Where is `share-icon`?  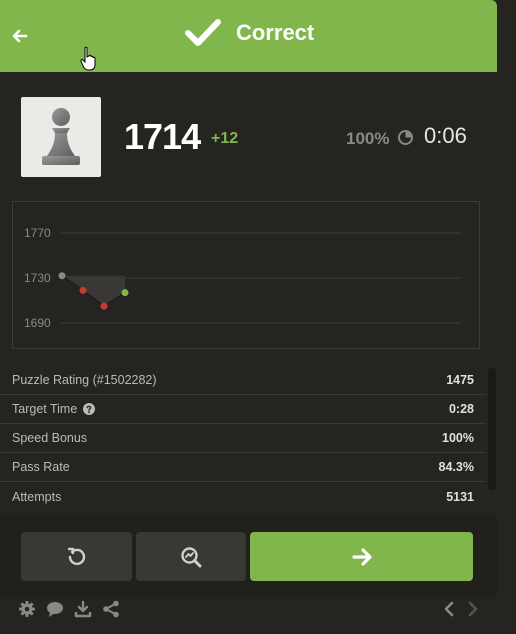 share-icon is located at coordinates (111, 609).